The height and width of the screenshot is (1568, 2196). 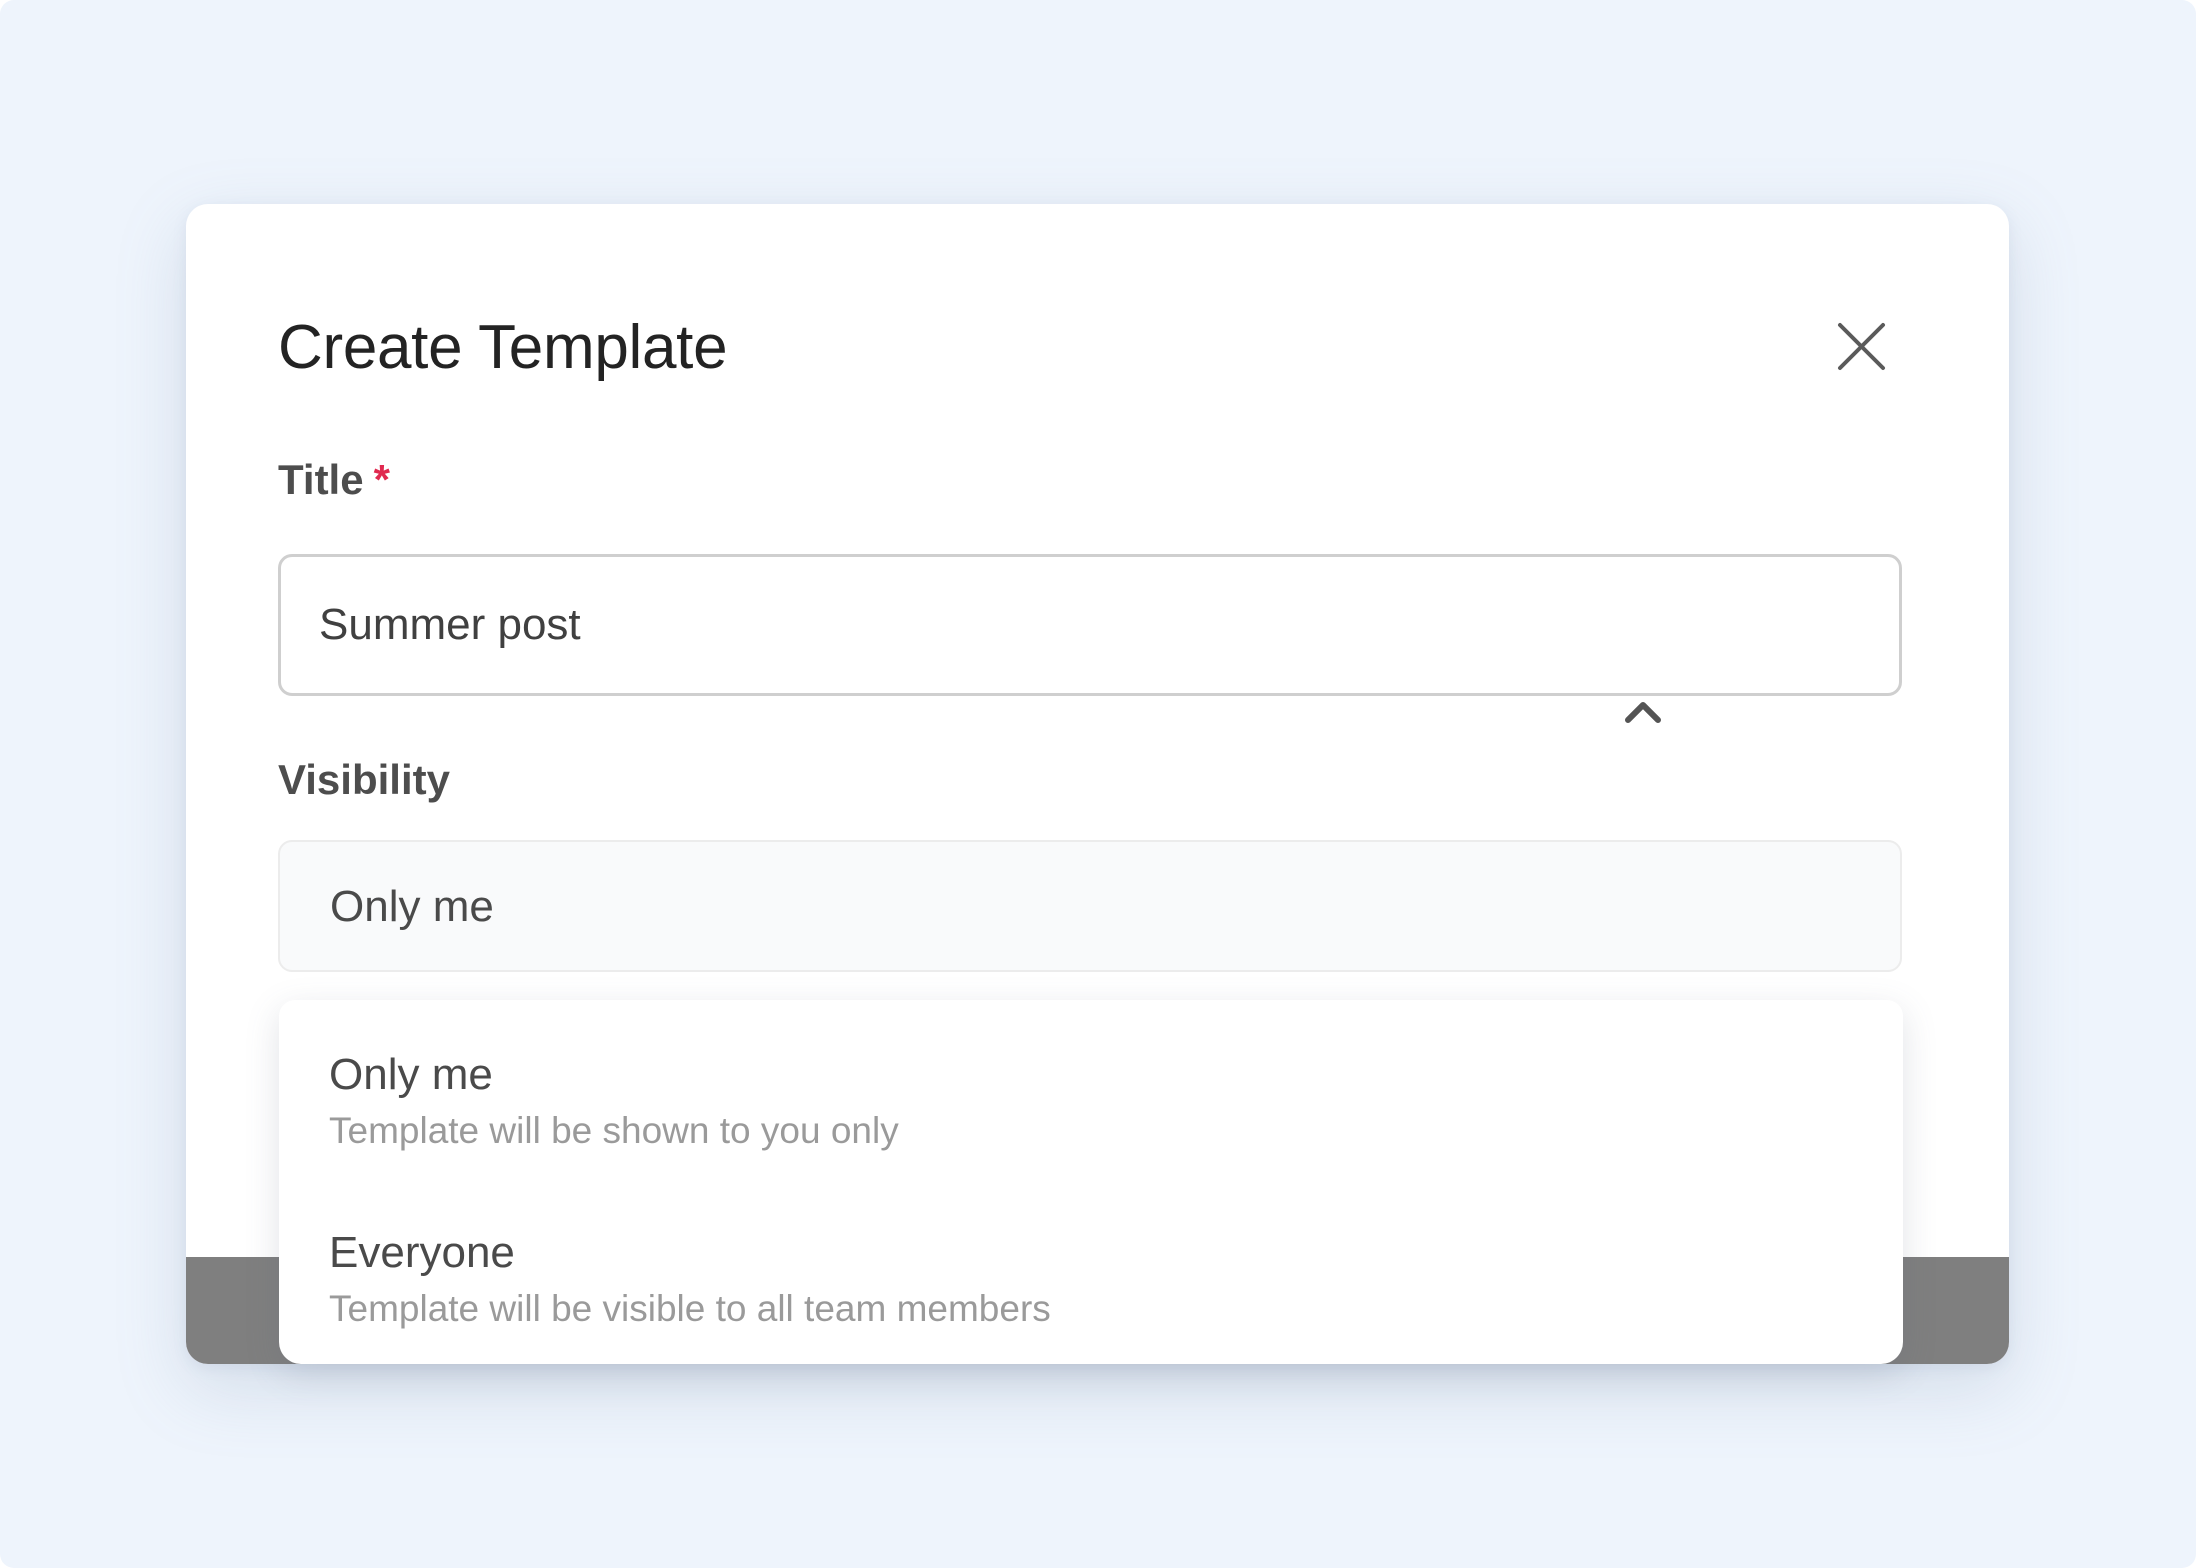 What do you see at coordinates (381, 479) in the screenshot?
I see `required-marker: *` at bounding box center [381, 479].